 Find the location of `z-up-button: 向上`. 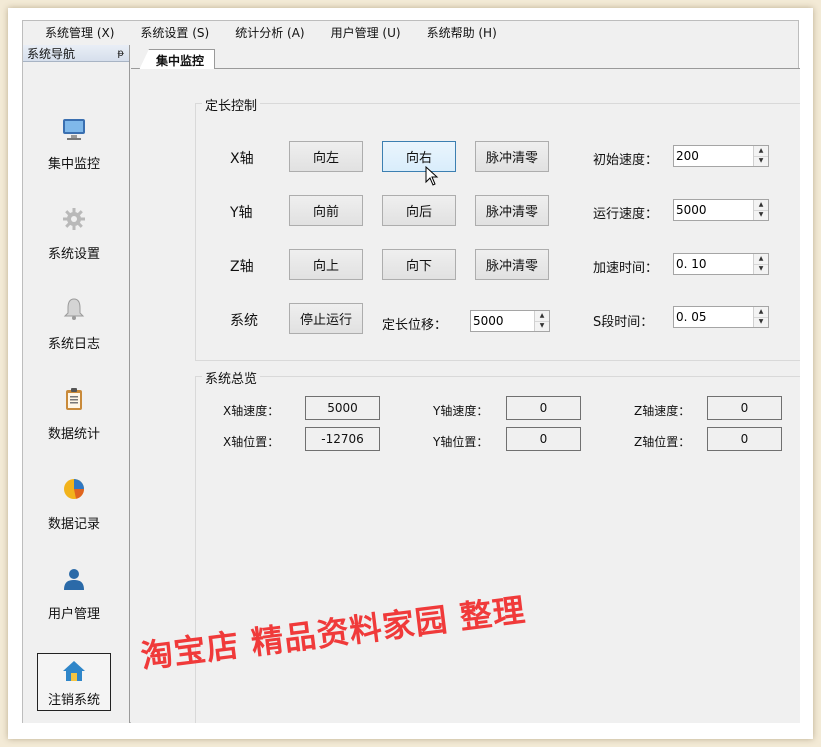

z-up-button: 向上 is located at coordinates (326, 264).